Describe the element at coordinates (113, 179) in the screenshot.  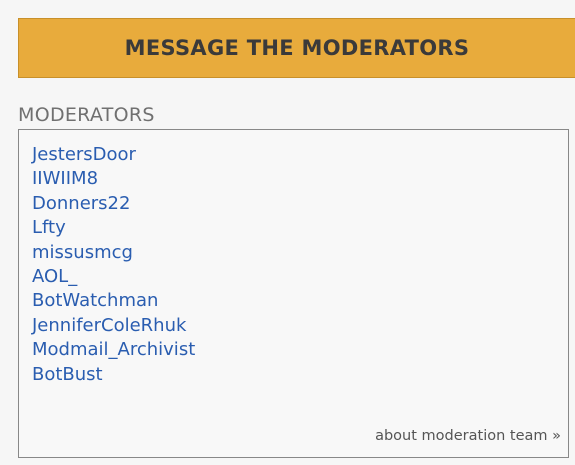
I see `moderator-link: IIWIIM8` at that location.